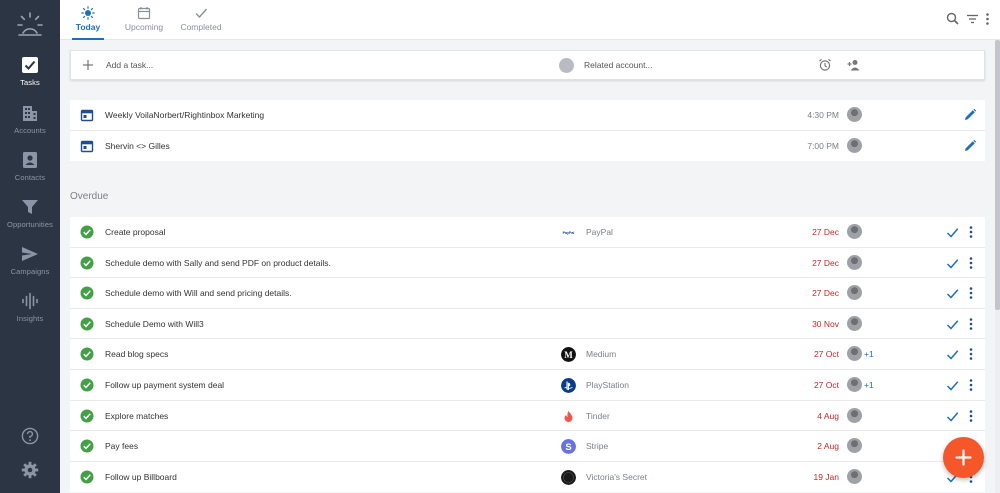 The height and width of the screenshot is (493, 1000). I want to click on sidebar-item-insights: Insights, so click(30, 315).